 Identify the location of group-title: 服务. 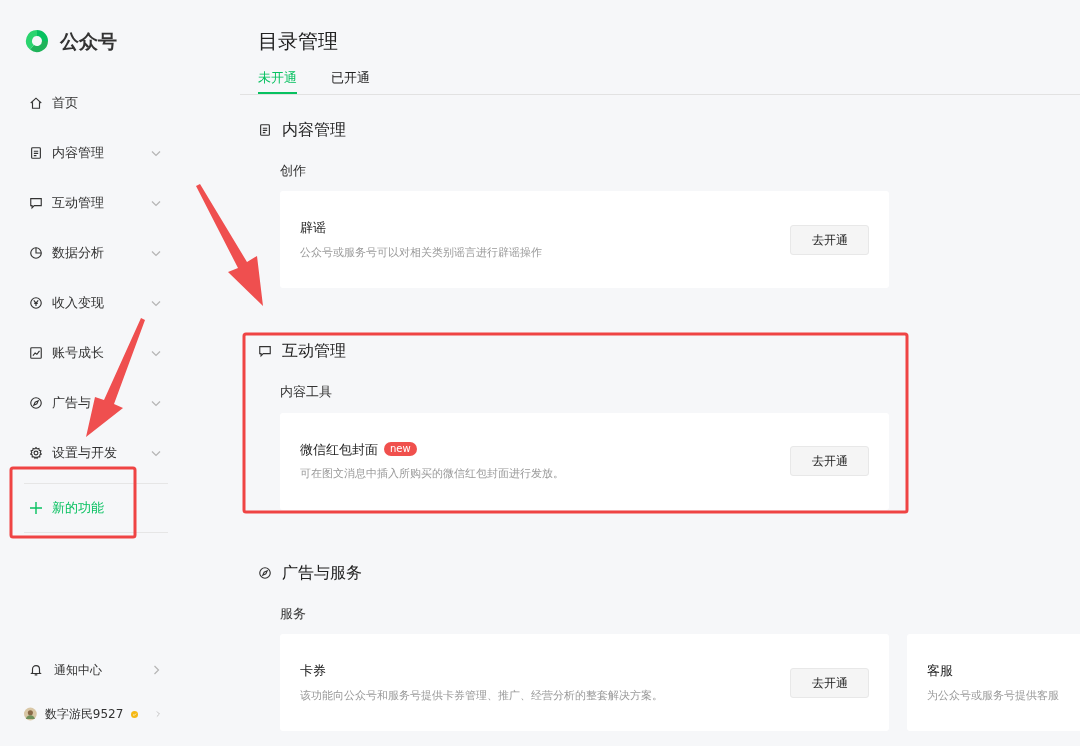
(293, 613).